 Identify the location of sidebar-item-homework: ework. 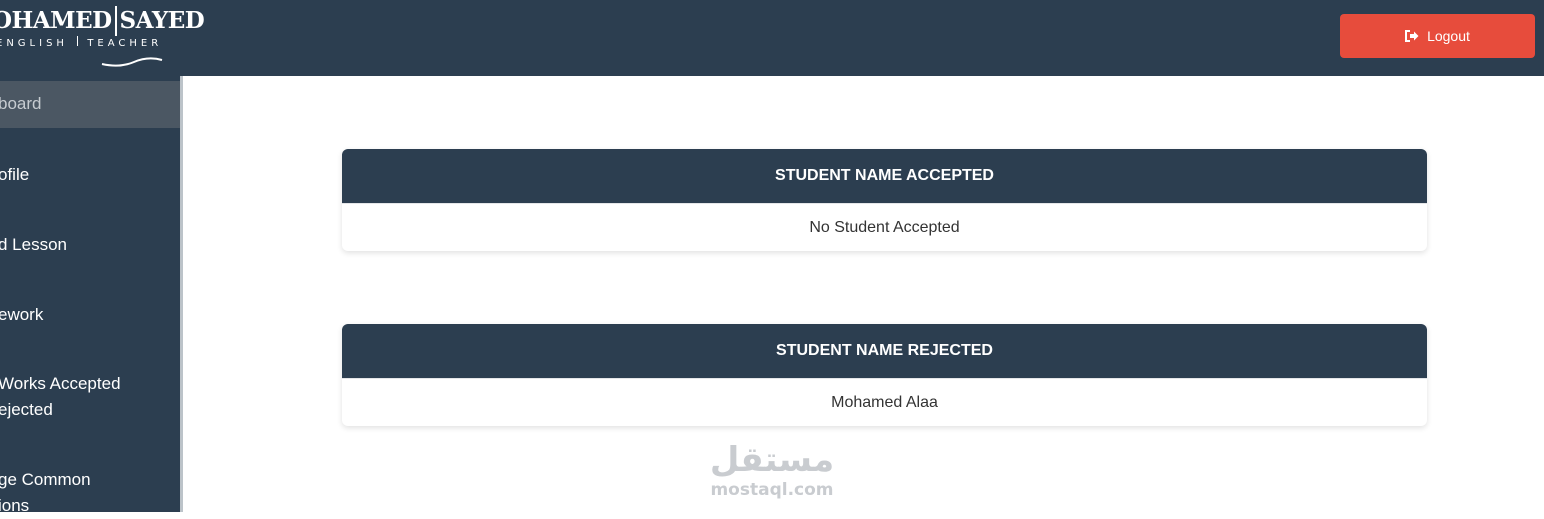
(89, 315).